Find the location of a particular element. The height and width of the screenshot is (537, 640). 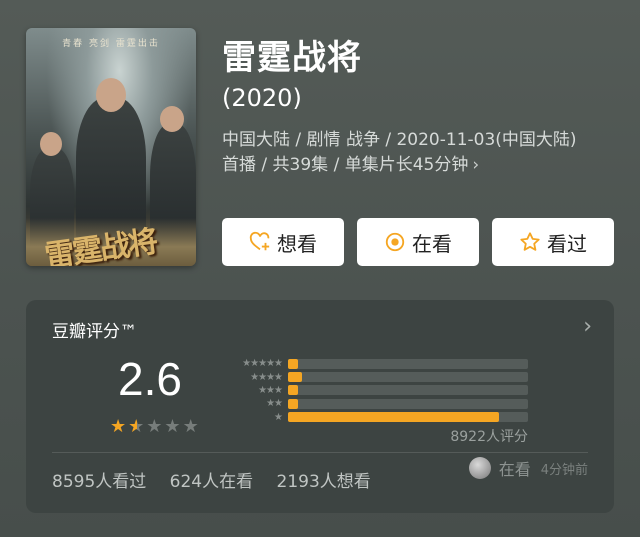

distribution-row: ★★★★ is located at coordinates (376, 376).